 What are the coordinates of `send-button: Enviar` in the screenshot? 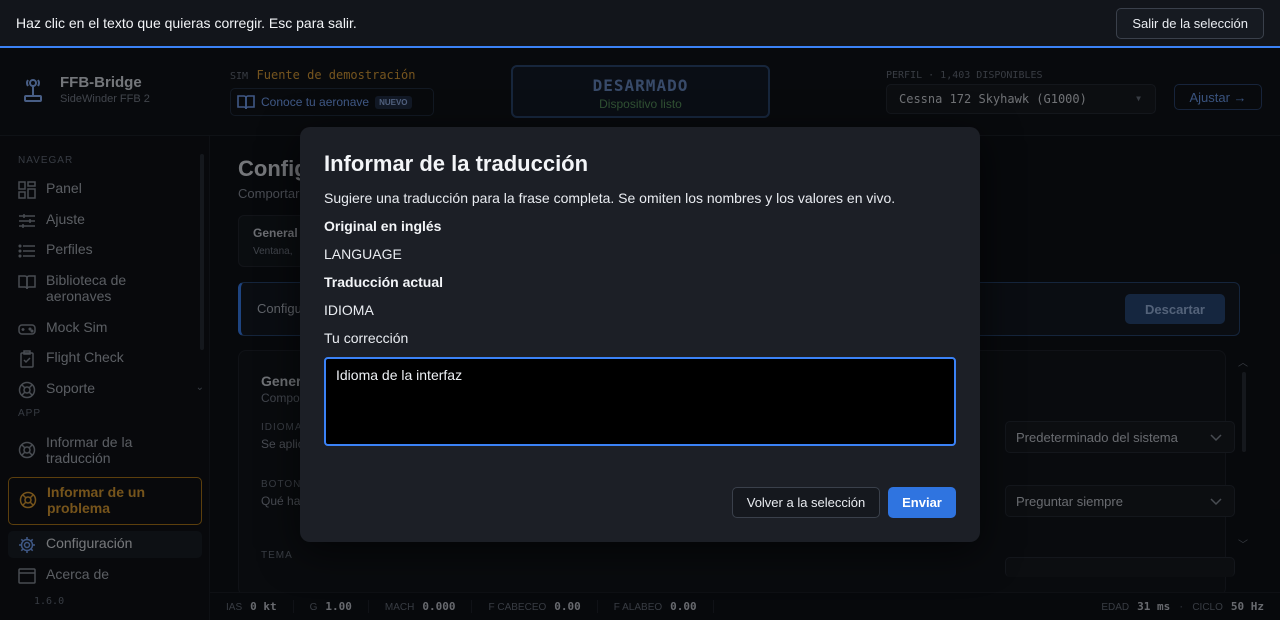 It's located at (922, 502).